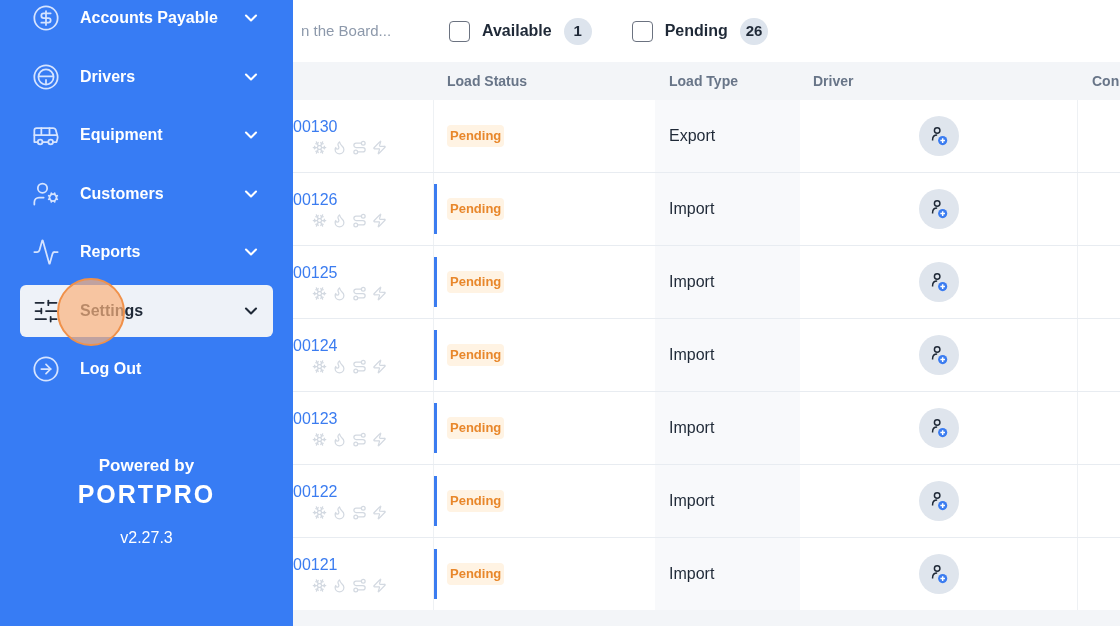  What do you see at coordinates (46, 252) in the screenshot?
I see `activity-icon` at bounding box center [46, 252].